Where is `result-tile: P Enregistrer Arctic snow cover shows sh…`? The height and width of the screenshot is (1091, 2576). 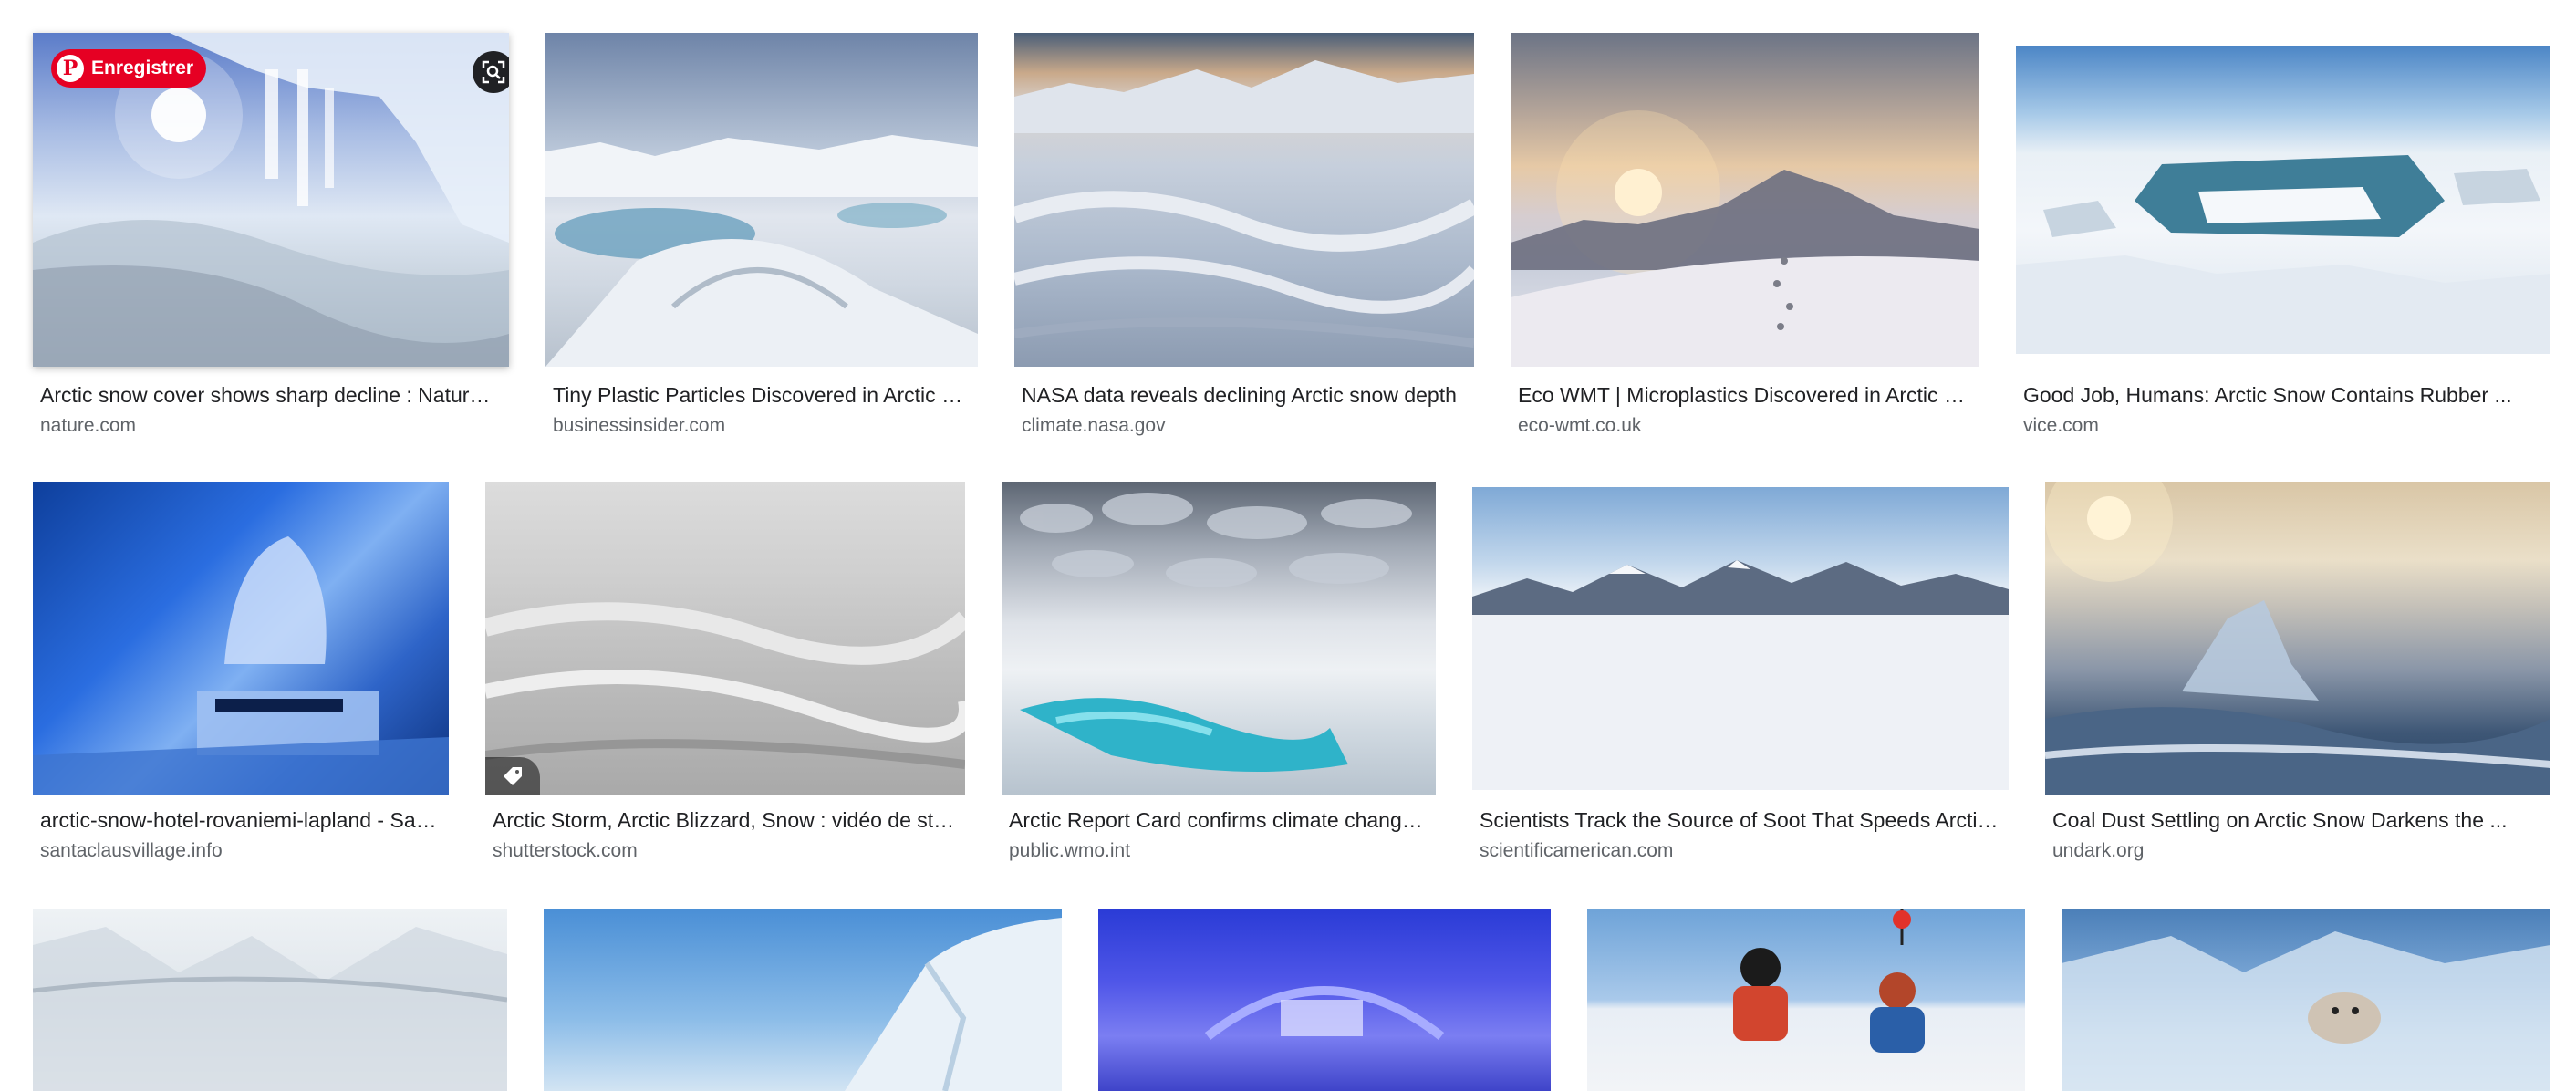 result-tile: P Enregistrer Arctic snow cover shows sh… is located at coordinates (271, 238).